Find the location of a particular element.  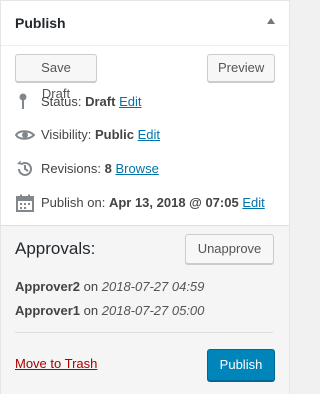

publish-header: Publish is located at coordinates (145, 23).